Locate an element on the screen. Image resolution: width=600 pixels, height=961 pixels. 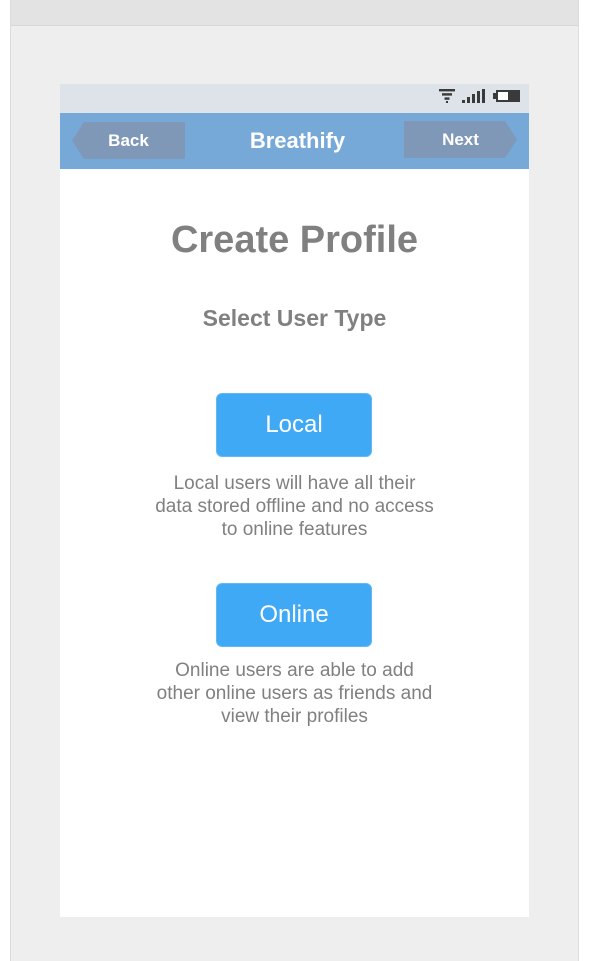
canvas-toolbar is located at coordinates (294, 13).